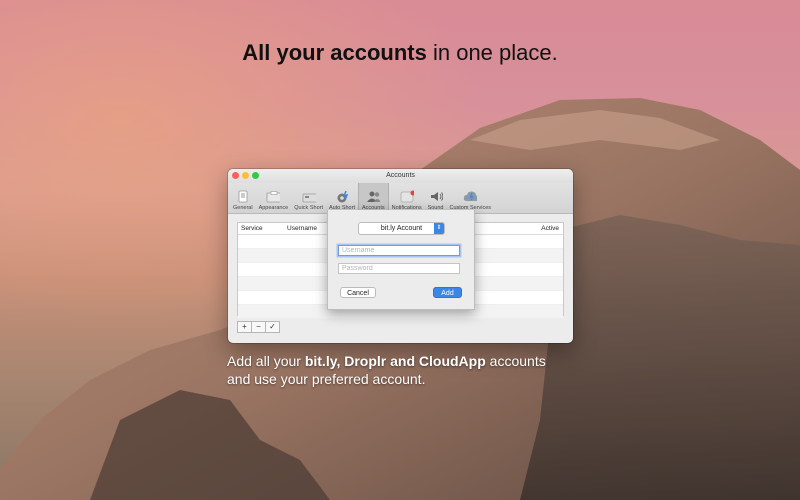  What do you see at coordinates (243, 208) in the screenshot?
I see `tab-general-label: General` at bounding box center [243, 208].